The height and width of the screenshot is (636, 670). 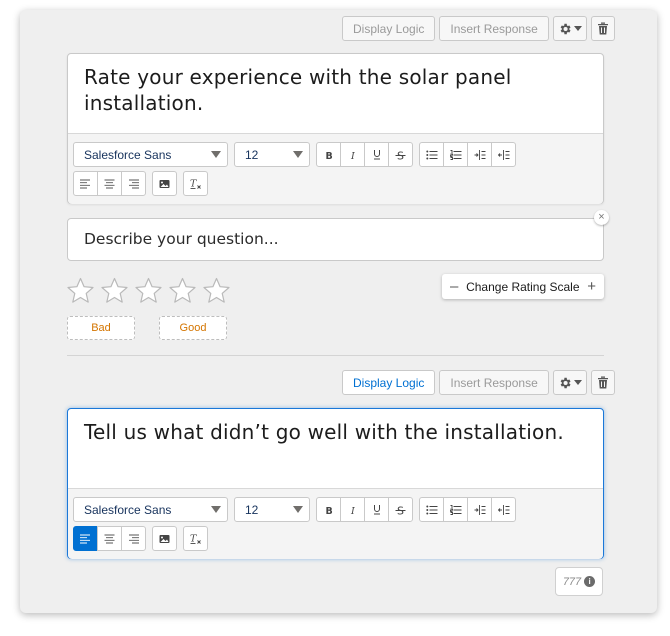 What do you see at coordinates (590, 581) in the screenshot?
I see `info-icon: i` at bounding box center [590, 581].